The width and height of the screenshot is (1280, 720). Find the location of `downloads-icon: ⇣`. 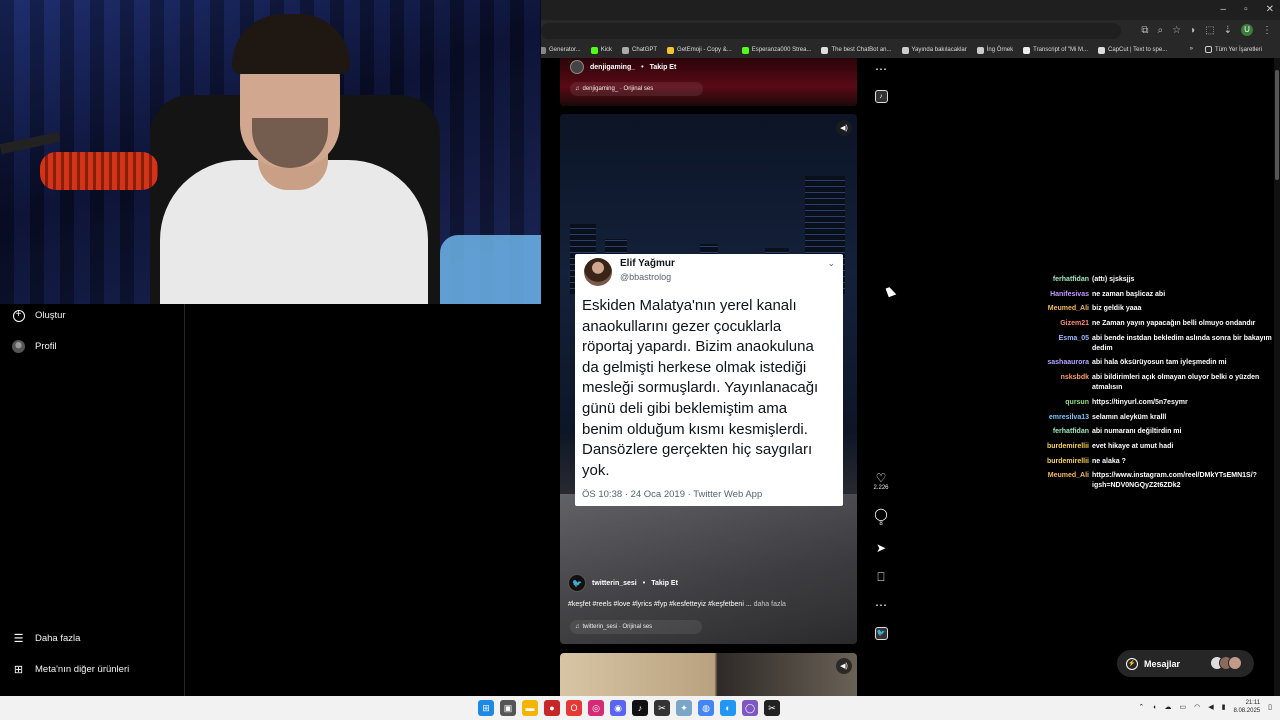

downloads-icon: ⇣ is located at coordinates (1228, 30).